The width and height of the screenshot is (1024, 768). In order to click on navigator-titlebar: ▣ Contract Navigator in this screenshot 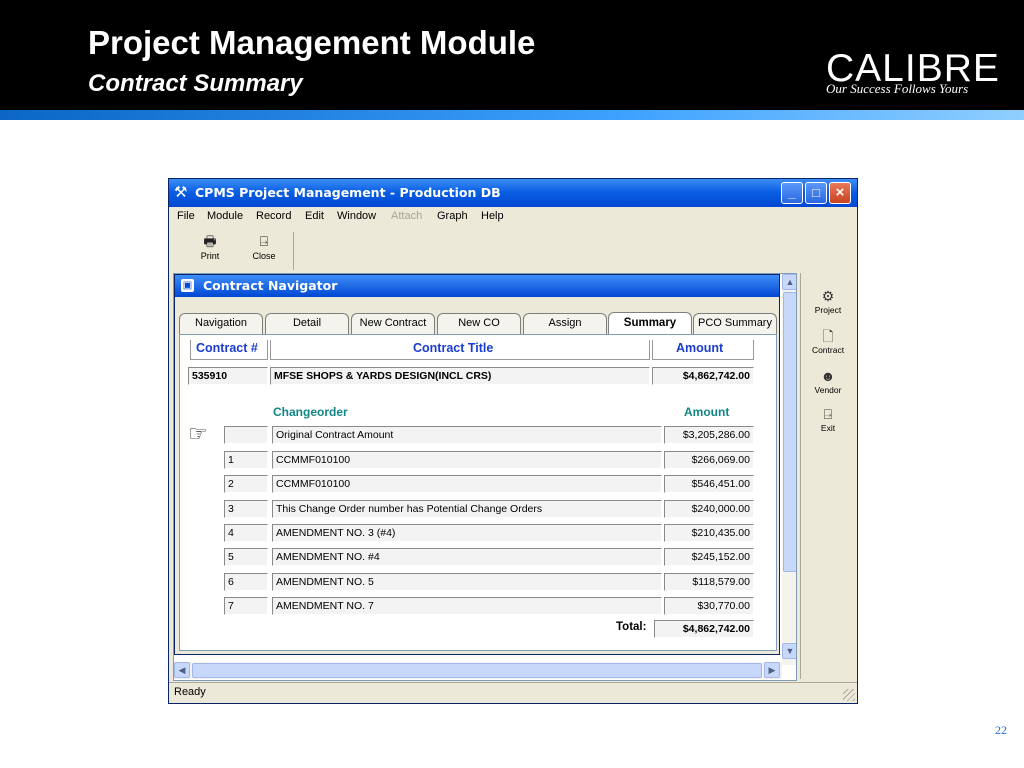, I will do `click(477, 286)`.